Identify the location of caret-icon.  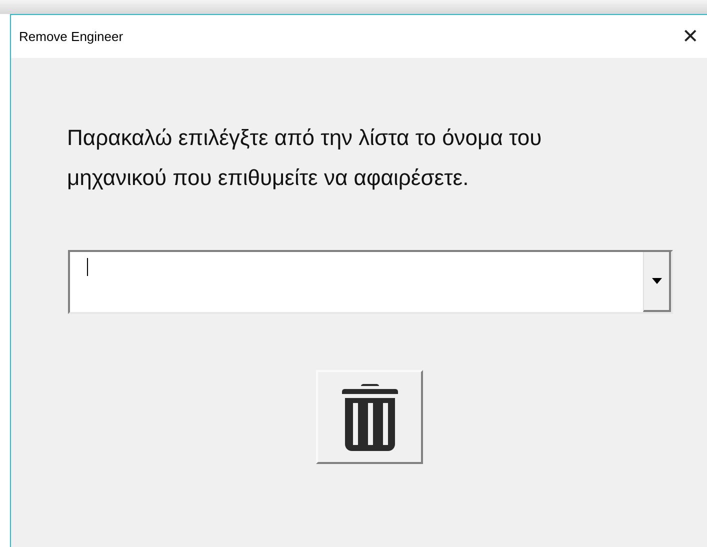
(657, 281).